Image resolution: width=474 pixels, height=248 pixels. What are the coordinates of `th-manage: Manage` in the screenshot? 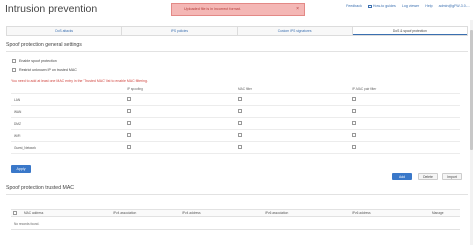 It's located at (438, 213).